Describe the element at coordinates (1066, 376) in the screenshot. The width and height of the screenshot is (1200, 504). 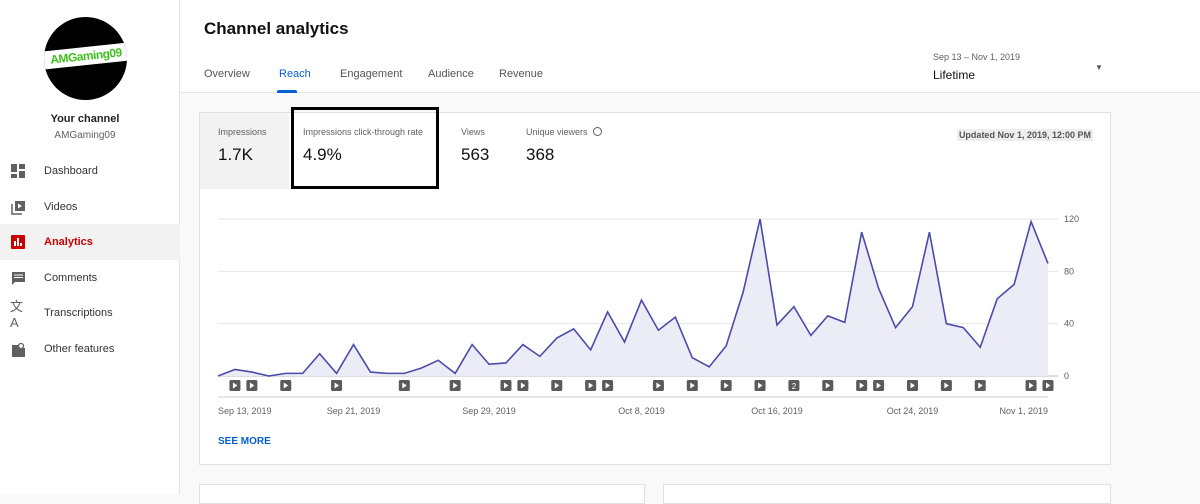
I see `y-tick-label: 0` at that location.